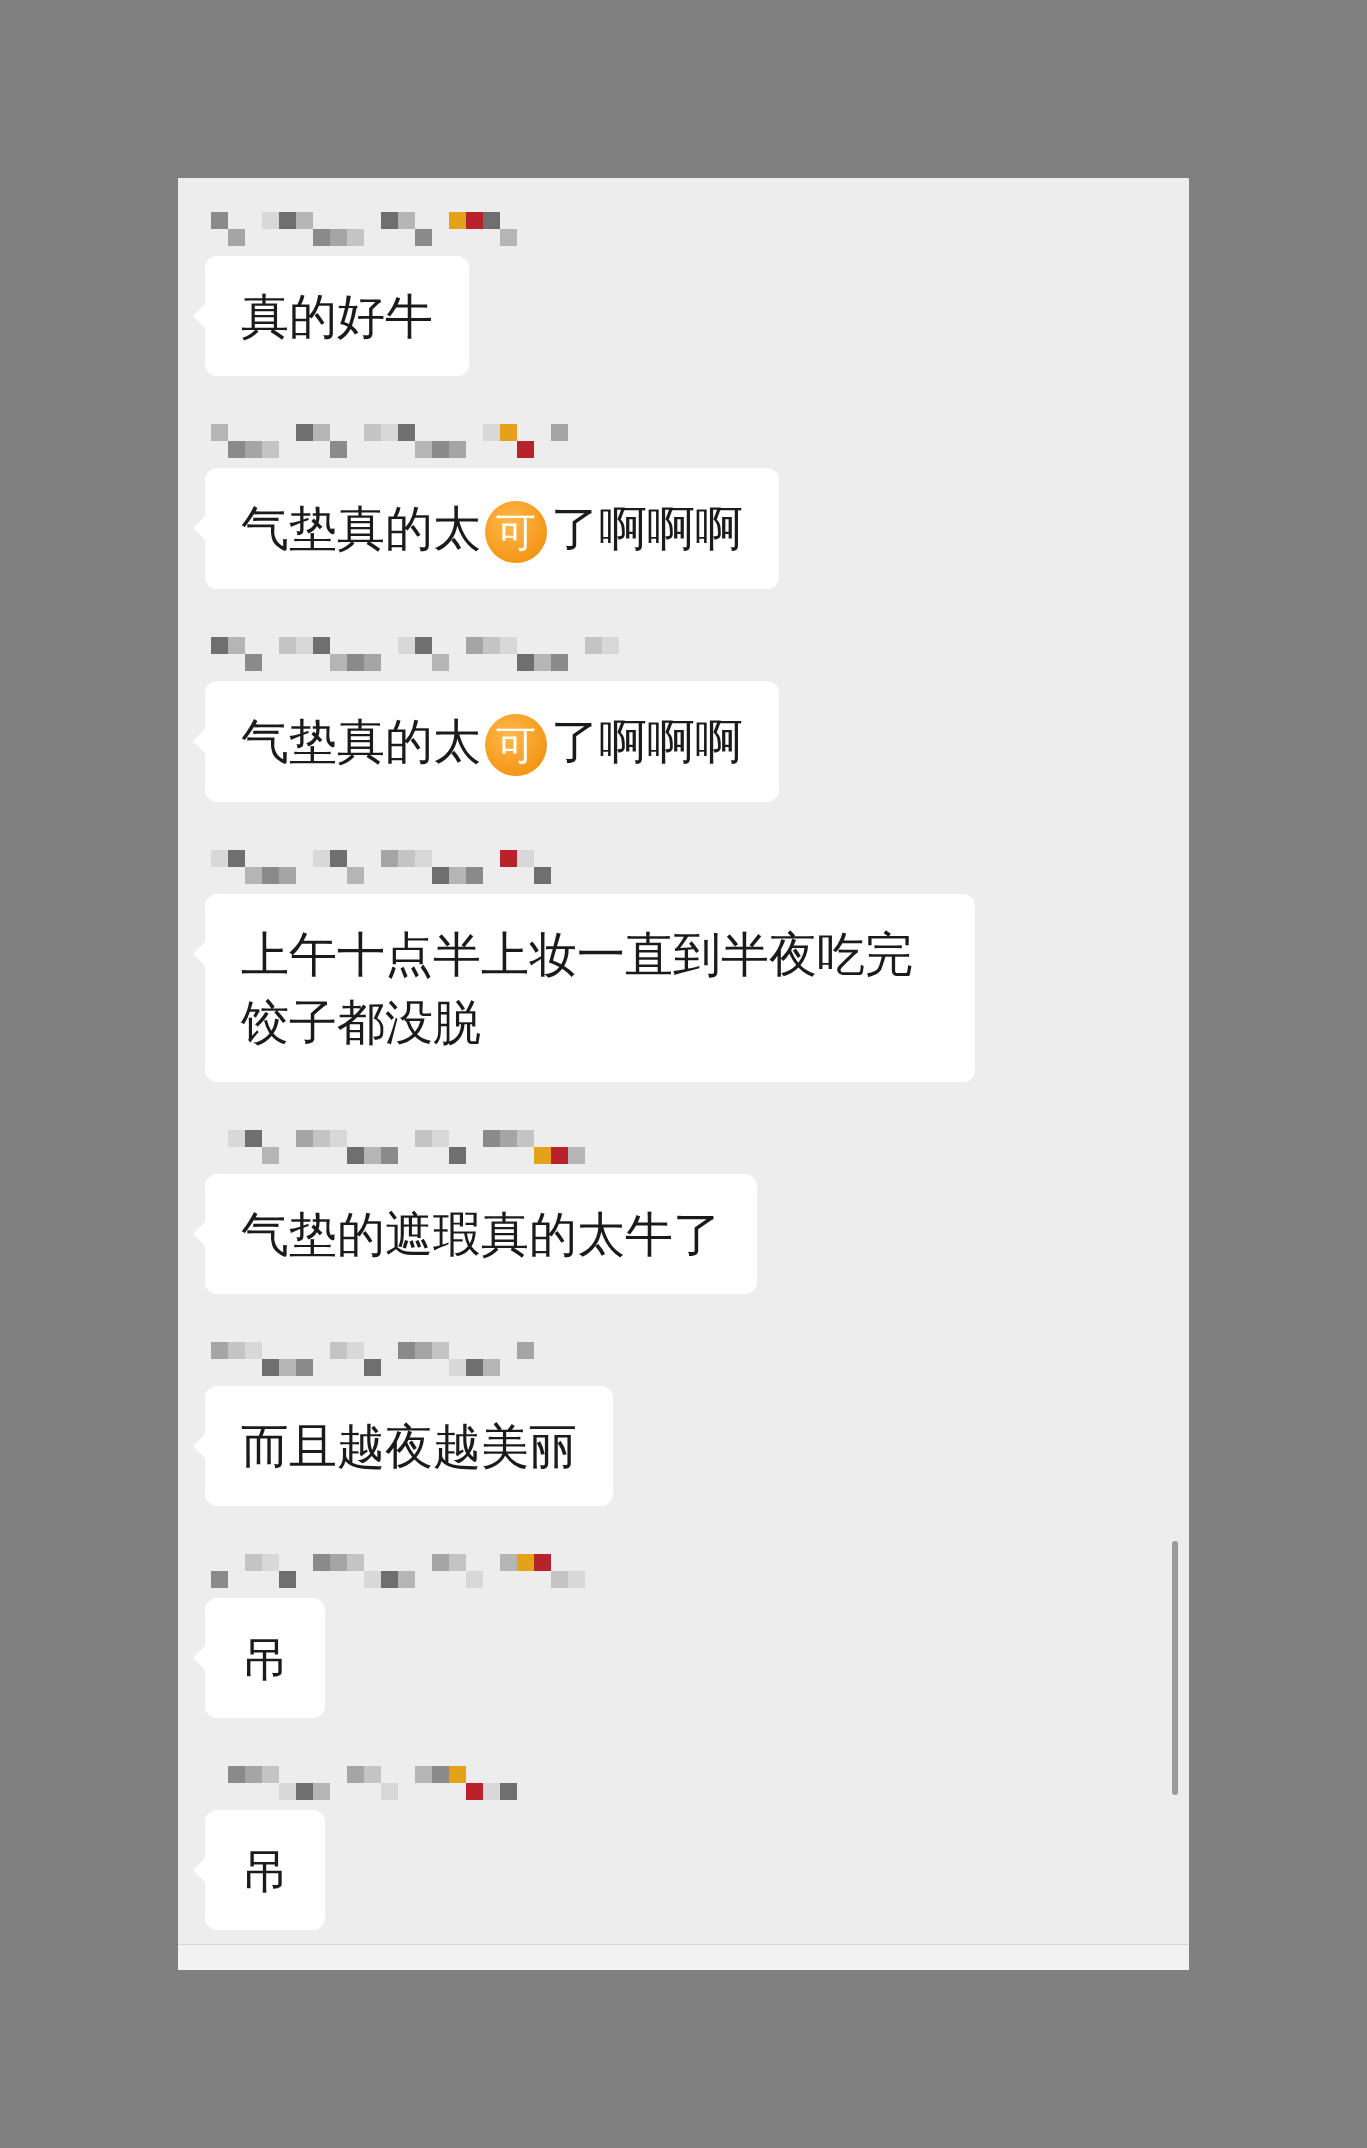 The width and height of the screenshot is (1367, 2148). What do you see at coordinates (409, 1446) in the screenshot?
I see `message-text: 而且越夜越美丽` at bounding box center [409, 1446].